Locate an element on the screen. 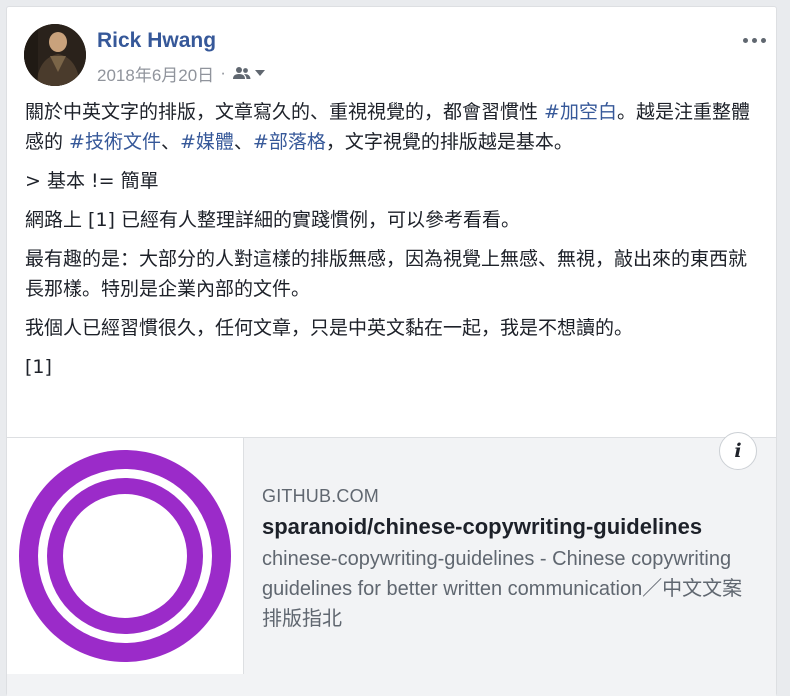 The image size is (790, 696). post-paragraph: 網路上 [1] 已經有人整理詳細的實踐慣例，可以參考看看。 is located at coordinates (272, 220).